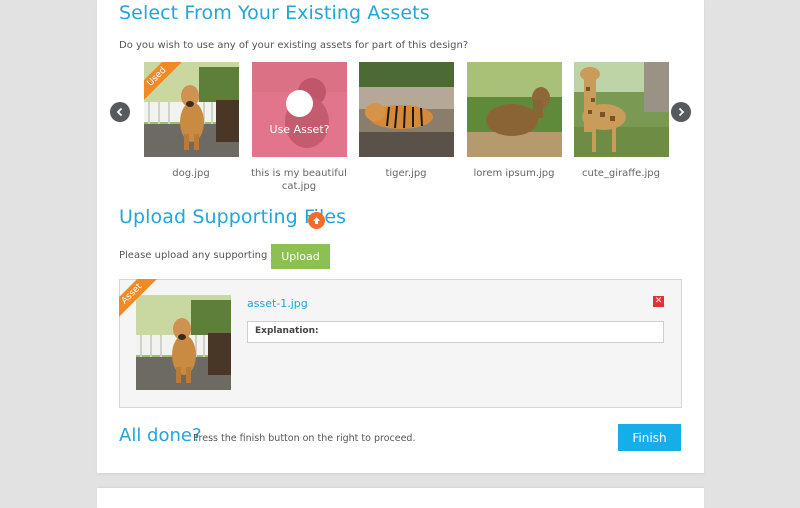 This screenshot has height=508, width=800. I want to click on finish-button: Finish, so click(649, 437).